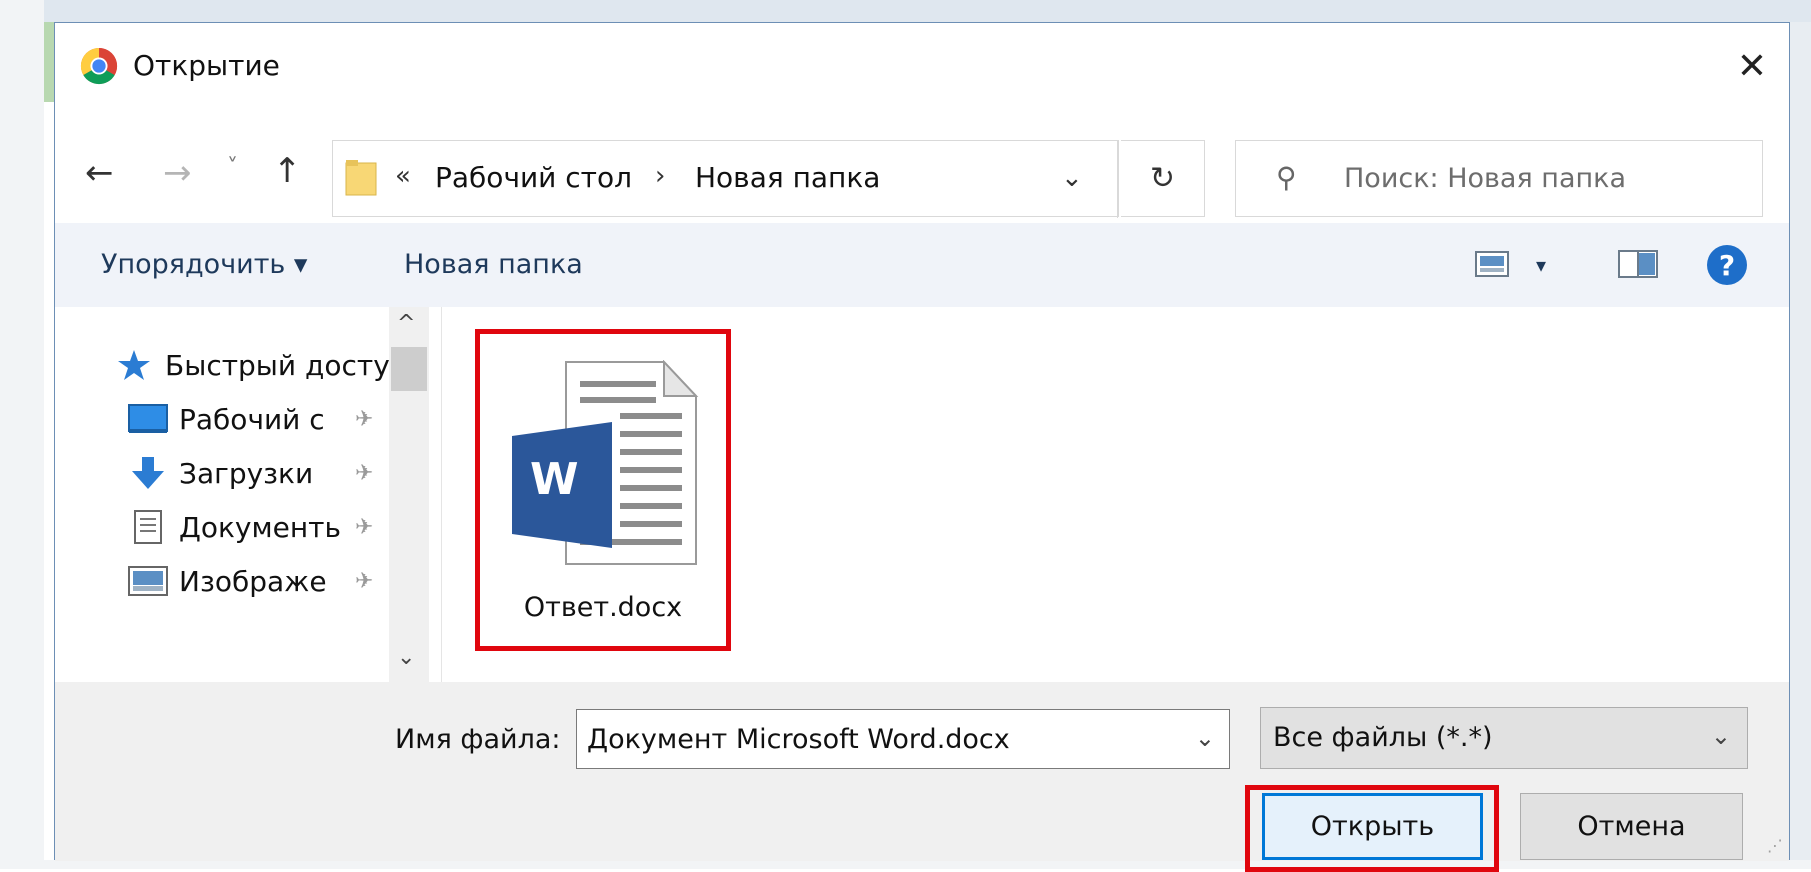 Image resolution: width=1811 pixels, height=872 pixels. What do you see at coordinates (1800, 445) in the screenshot?
I see `background-window-right` at bounding box center [1800, 445].